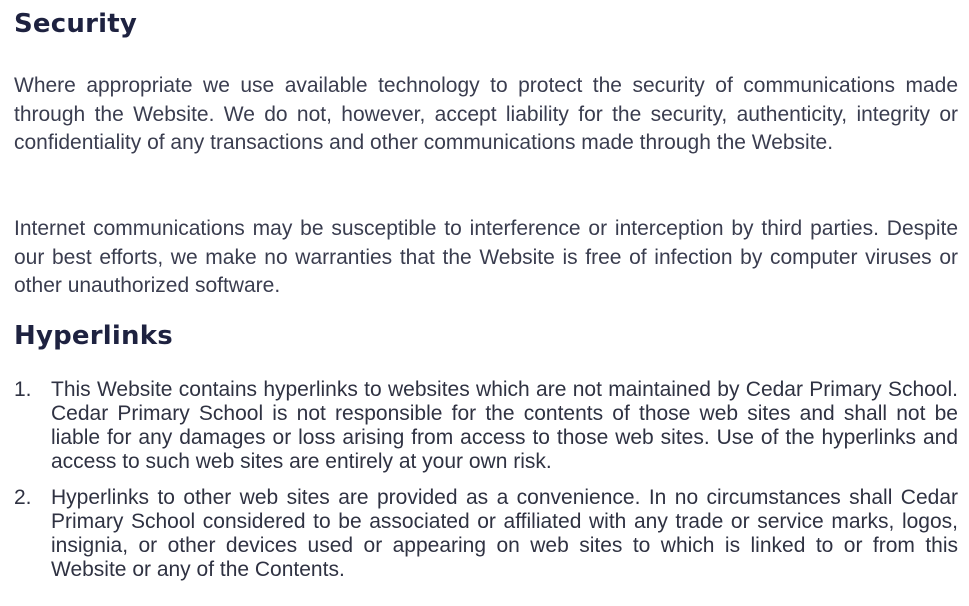 Image resolution: width=969 pixels, height=606 pixels. I want to click on hyperlinks-heading: Hyperlinks, so click(93, 336).